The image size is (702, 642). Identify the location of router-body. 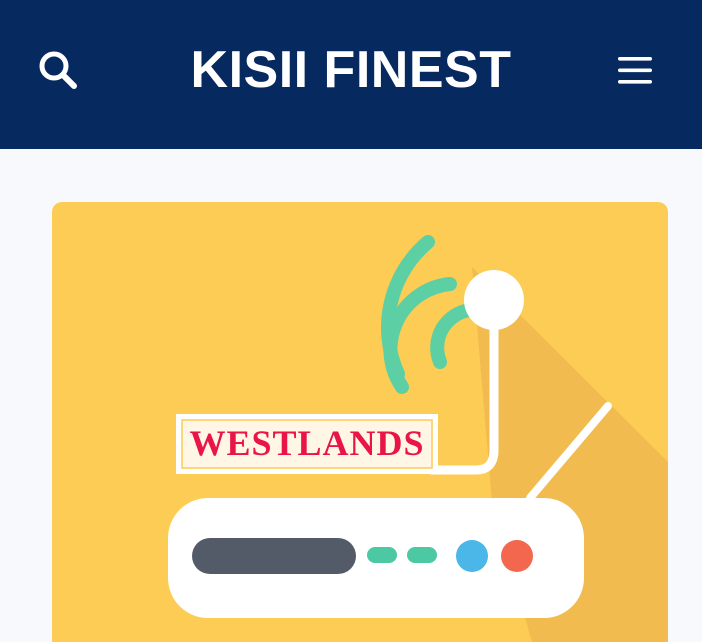
(376, 558).